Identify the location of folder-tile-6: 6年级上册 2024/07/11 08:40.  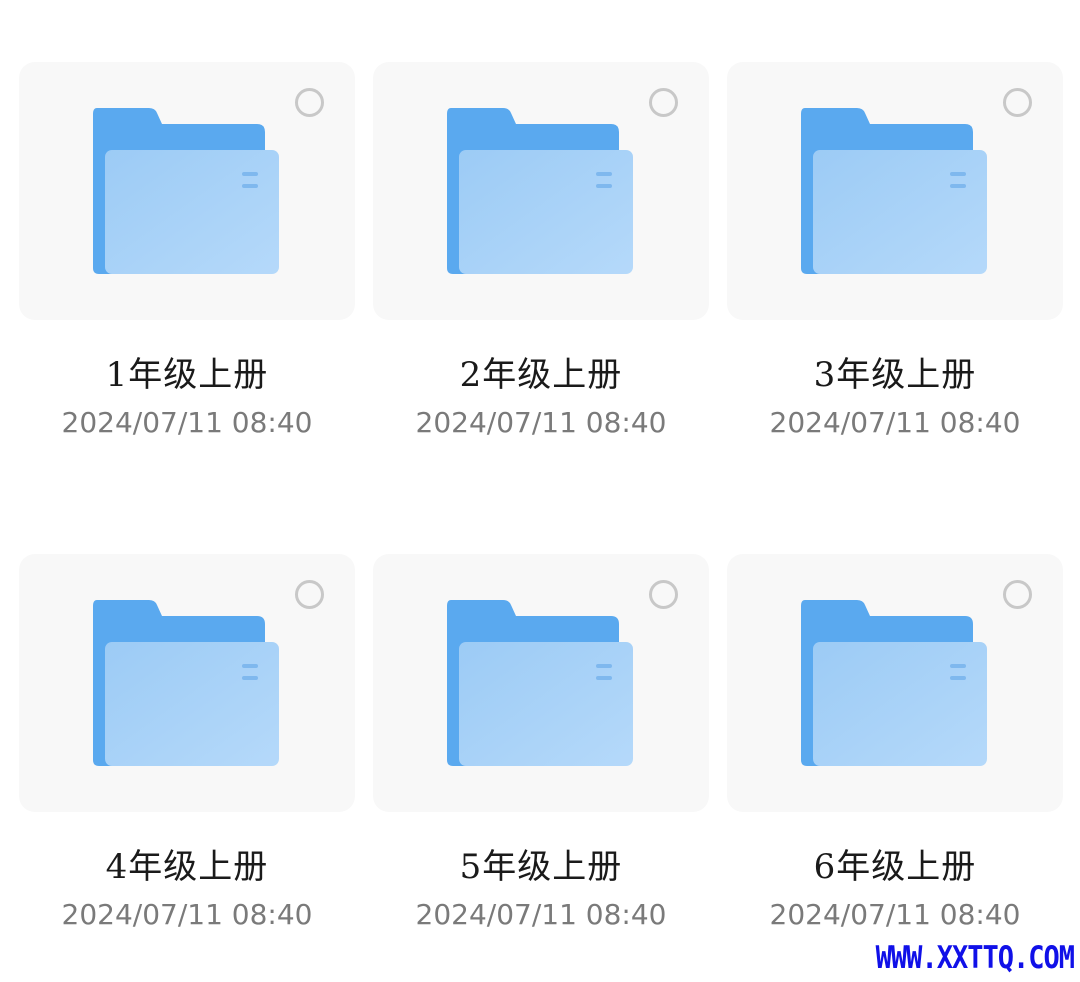
(895, 764).